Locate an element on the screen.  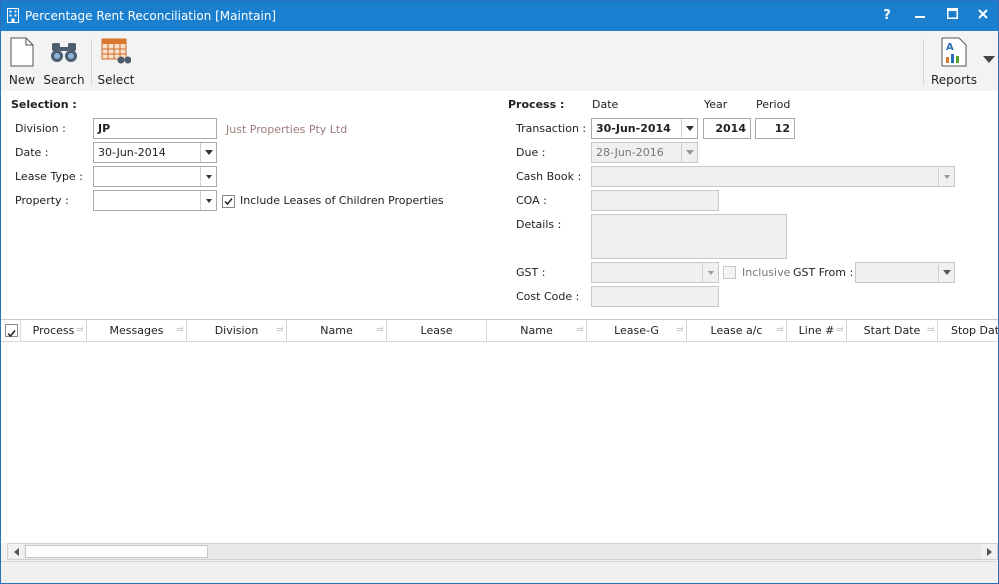
process-header: Process : is located at coordinates (536, 104).